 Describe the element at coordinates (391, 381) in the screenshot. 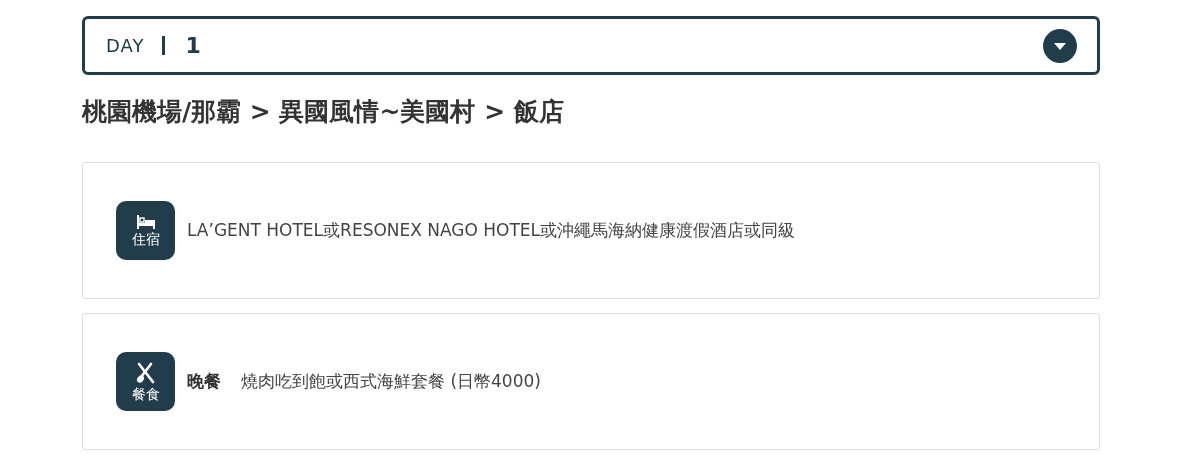

I see `item-description: 燒肉吃到飽或西式海鮮套餐 (日幣4000)` at that location.